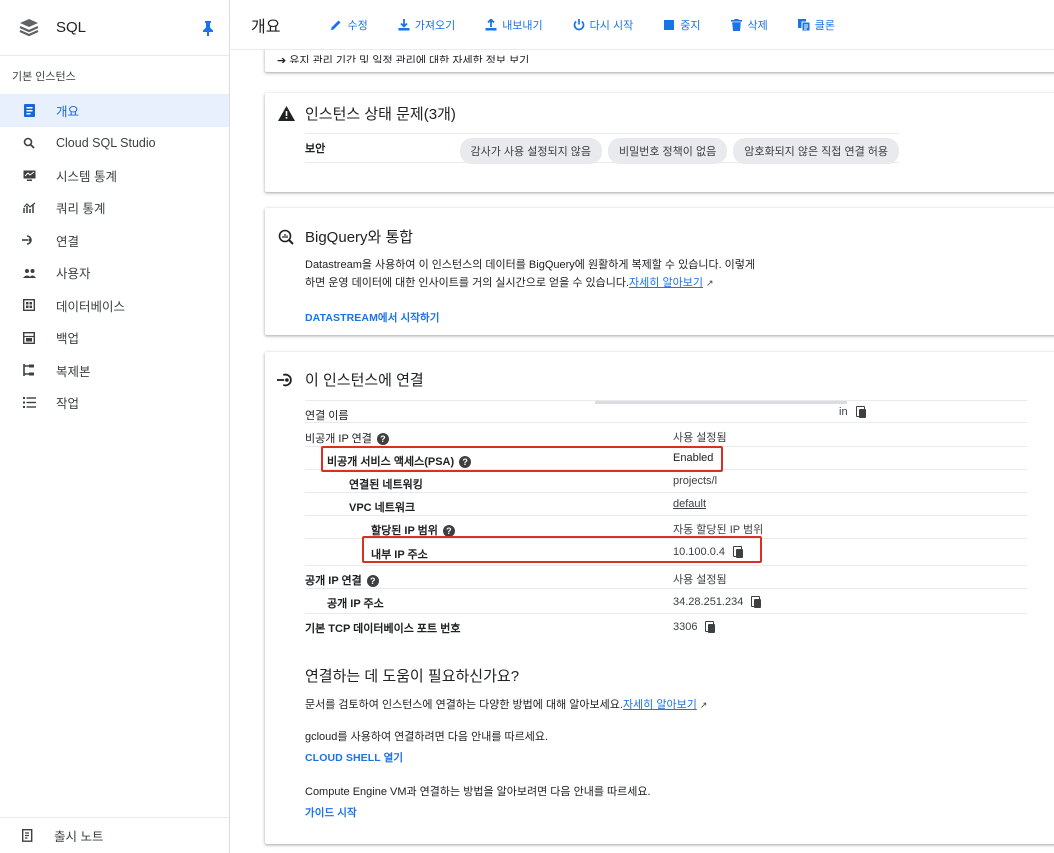 The image size is (1054, 853). What do you see at coordinates (666, 601) in the screenshot?
I see `public-ip-address-row: 공개 IP 주소 34.28.251.234` at bounding box center [666, 601].